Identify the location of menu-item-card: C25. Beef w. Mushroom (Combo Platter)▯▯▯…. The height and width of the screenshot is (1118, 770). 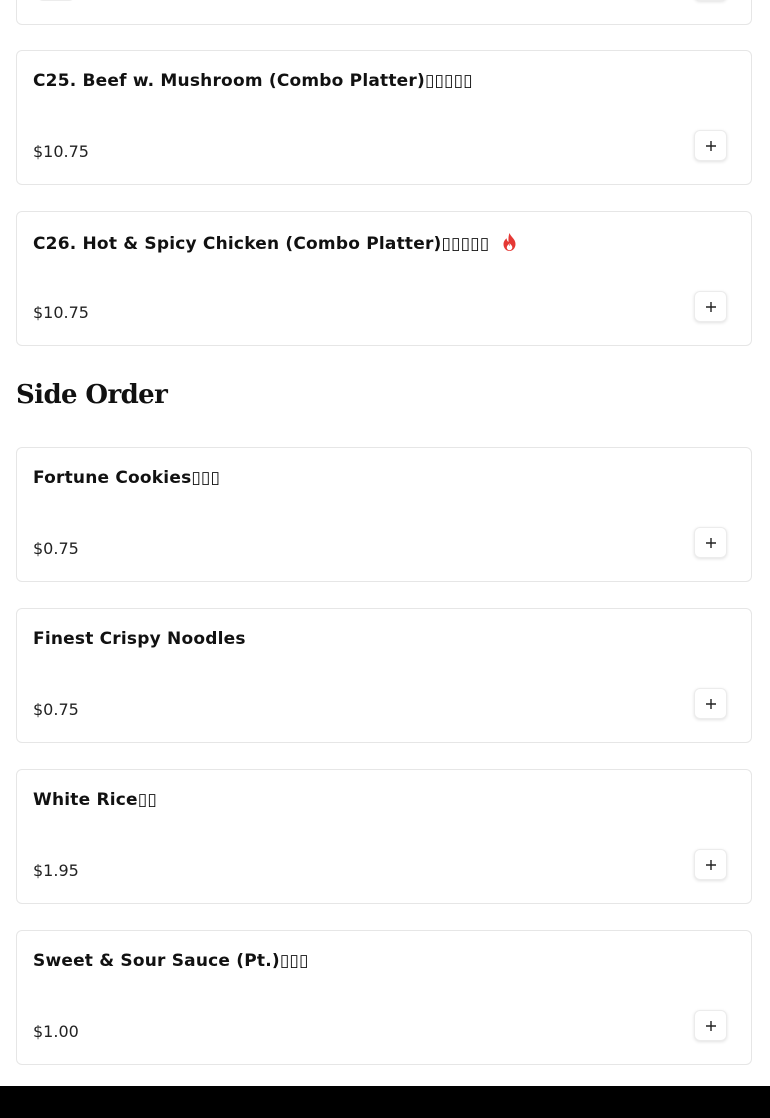
(384, 117).